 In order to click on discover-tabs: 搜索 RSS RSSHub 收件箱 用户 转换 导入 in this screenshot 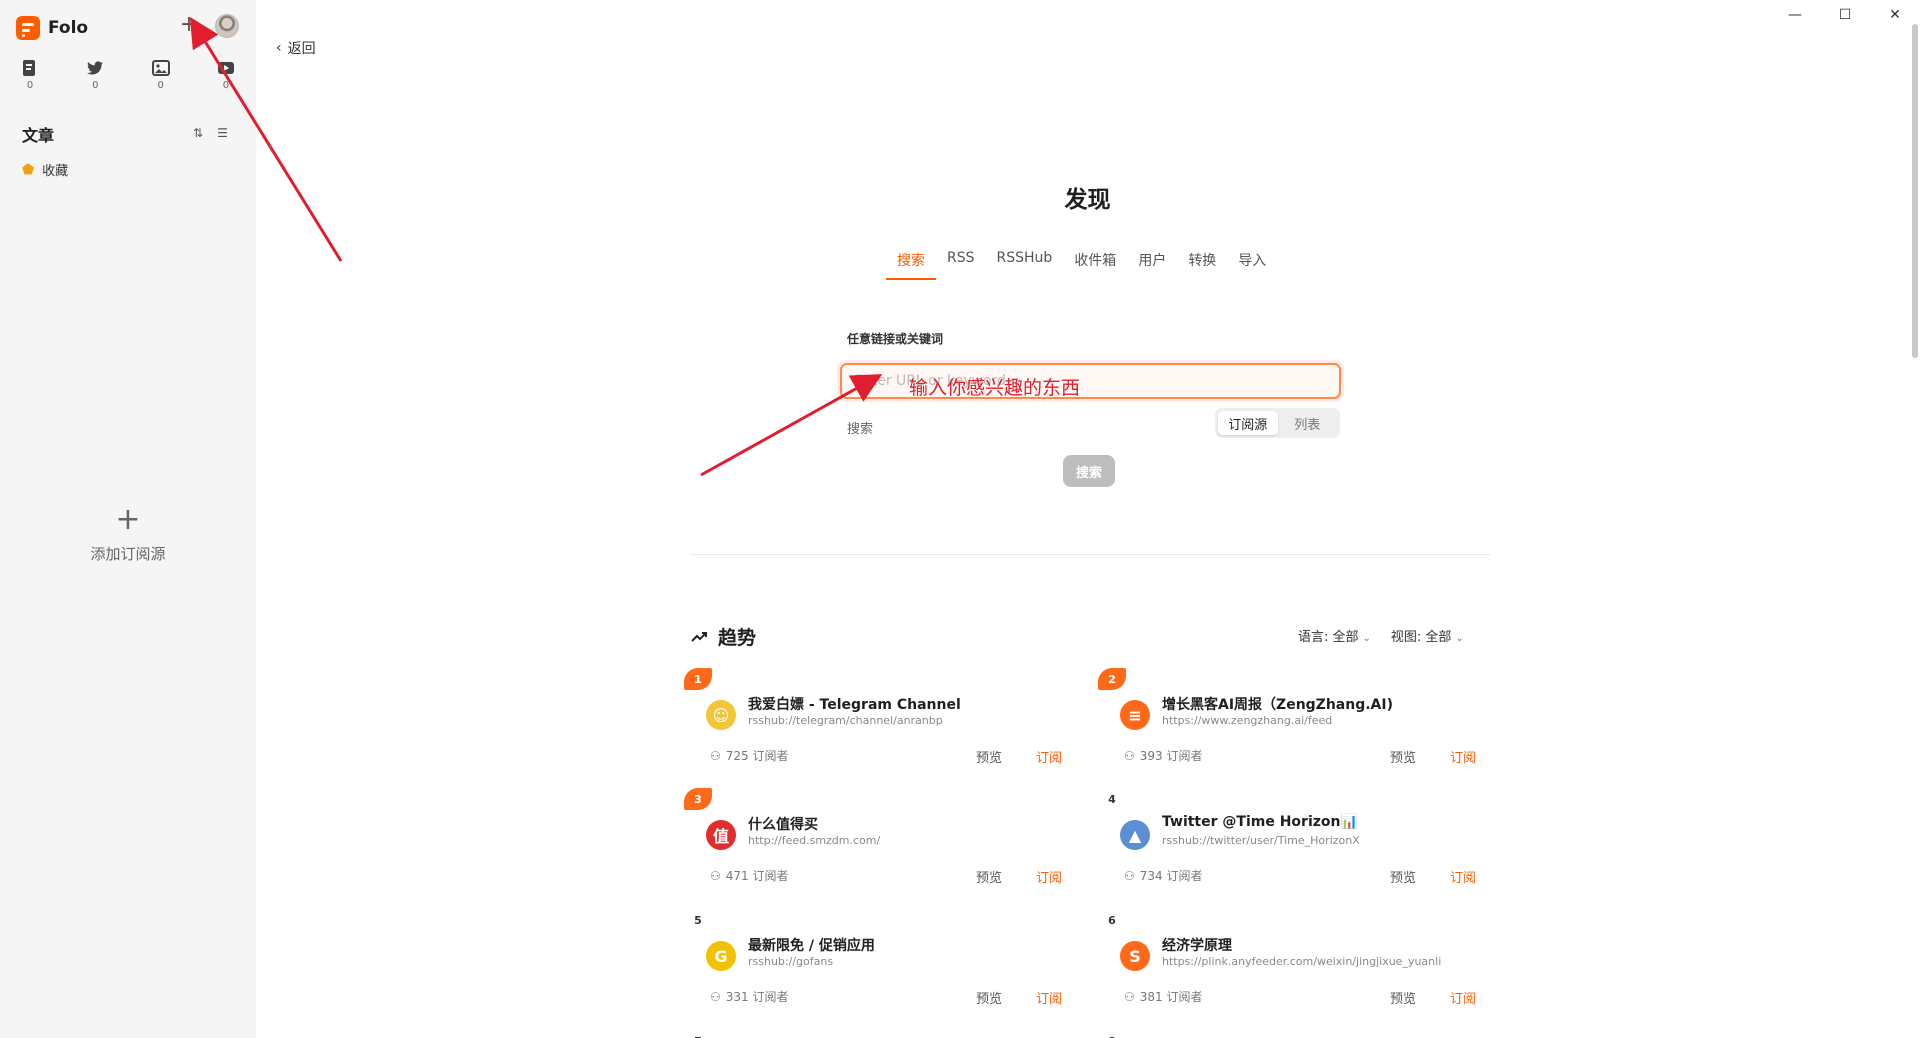, I will do `click(1081, 265)`.